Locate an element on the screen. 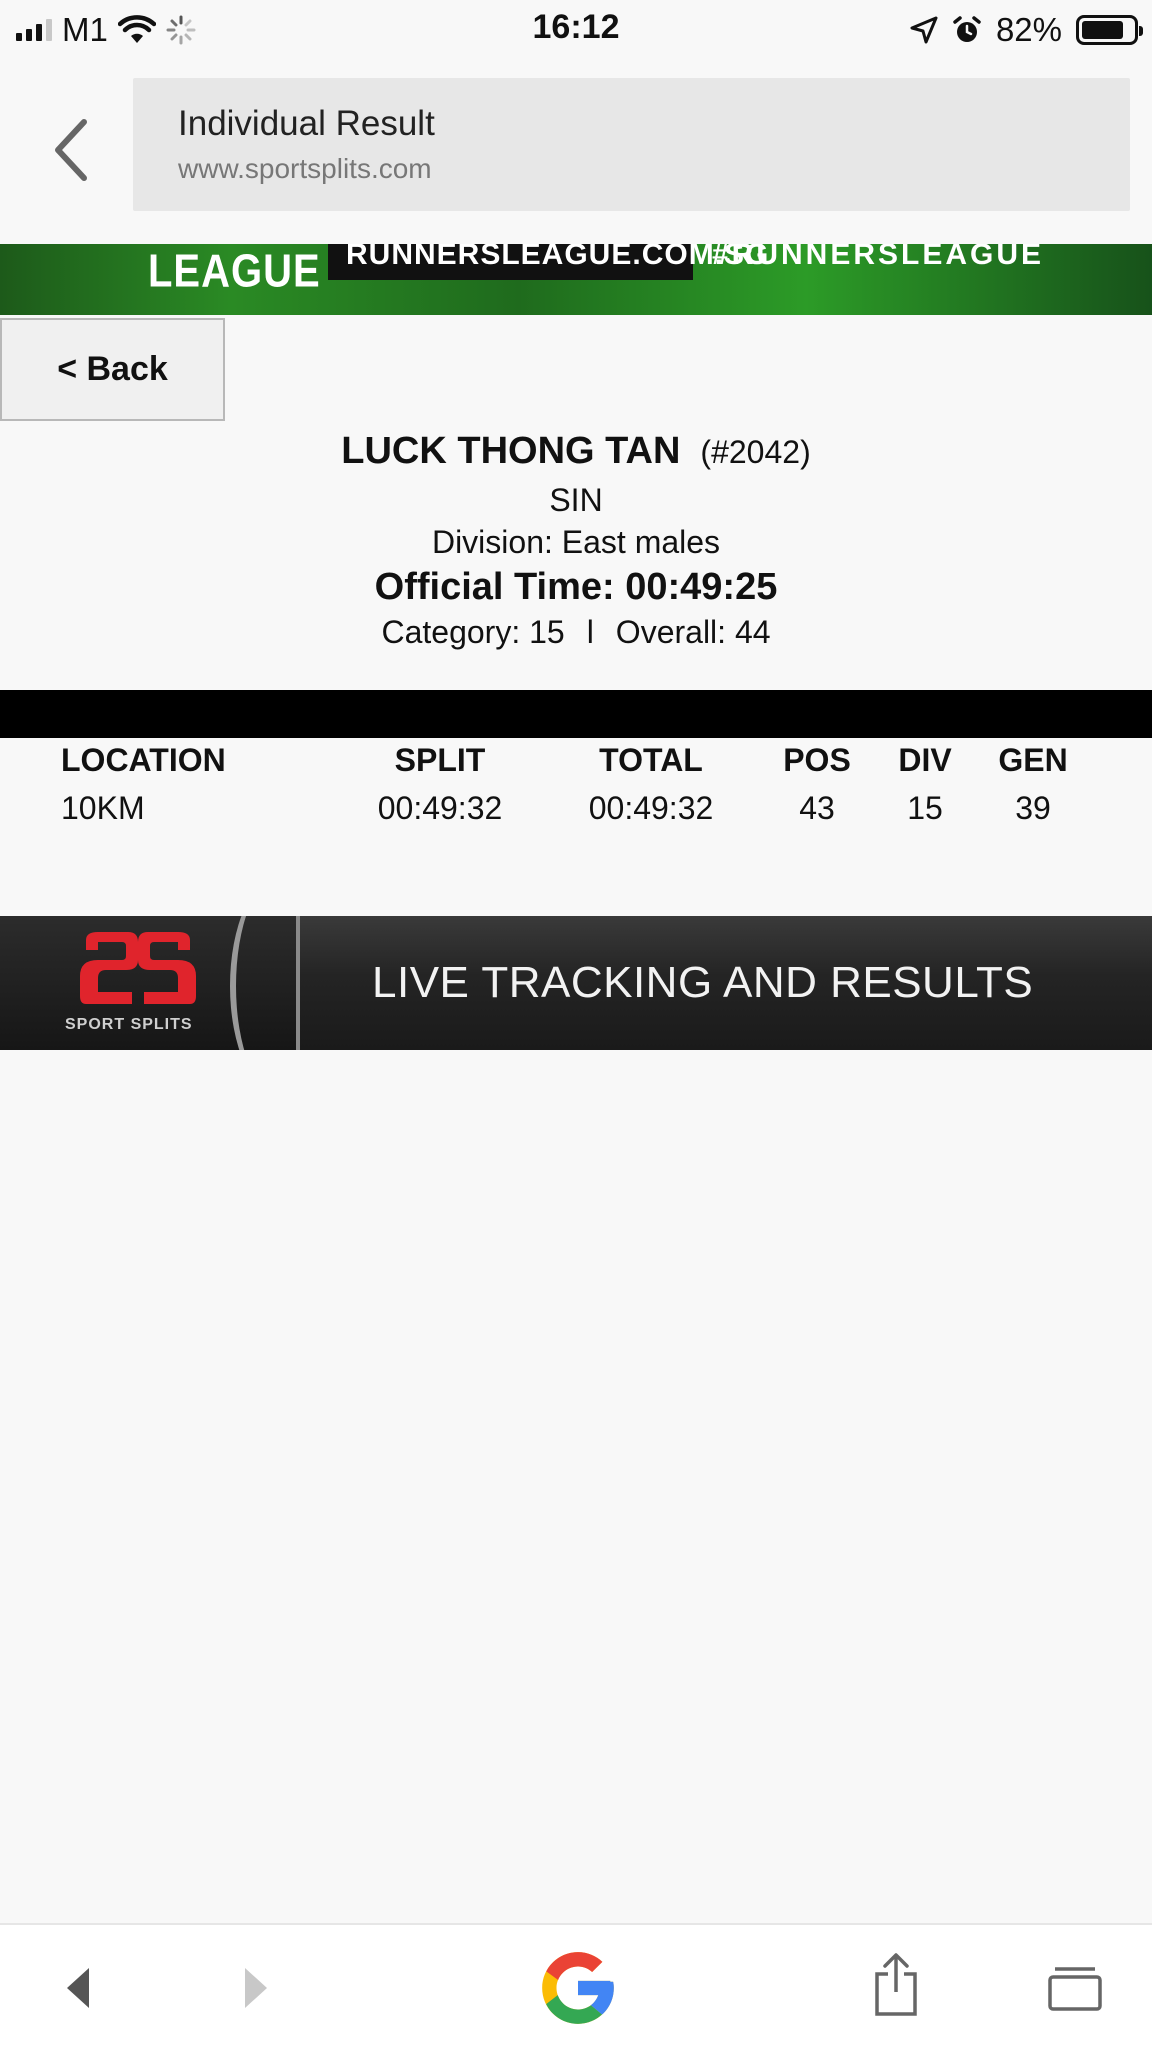  google-logo-icon is located at coordinates (578, 1988).